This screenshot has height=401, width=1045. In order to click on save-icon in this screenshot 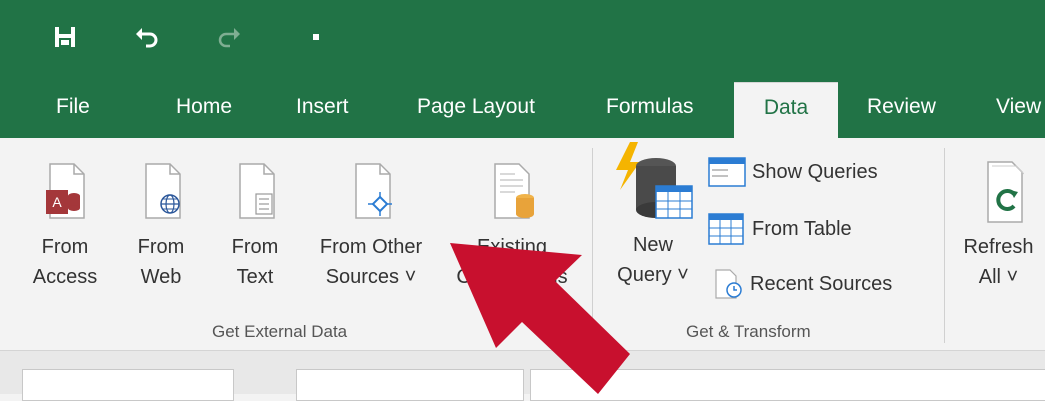, I will do `click(65, 37)`.